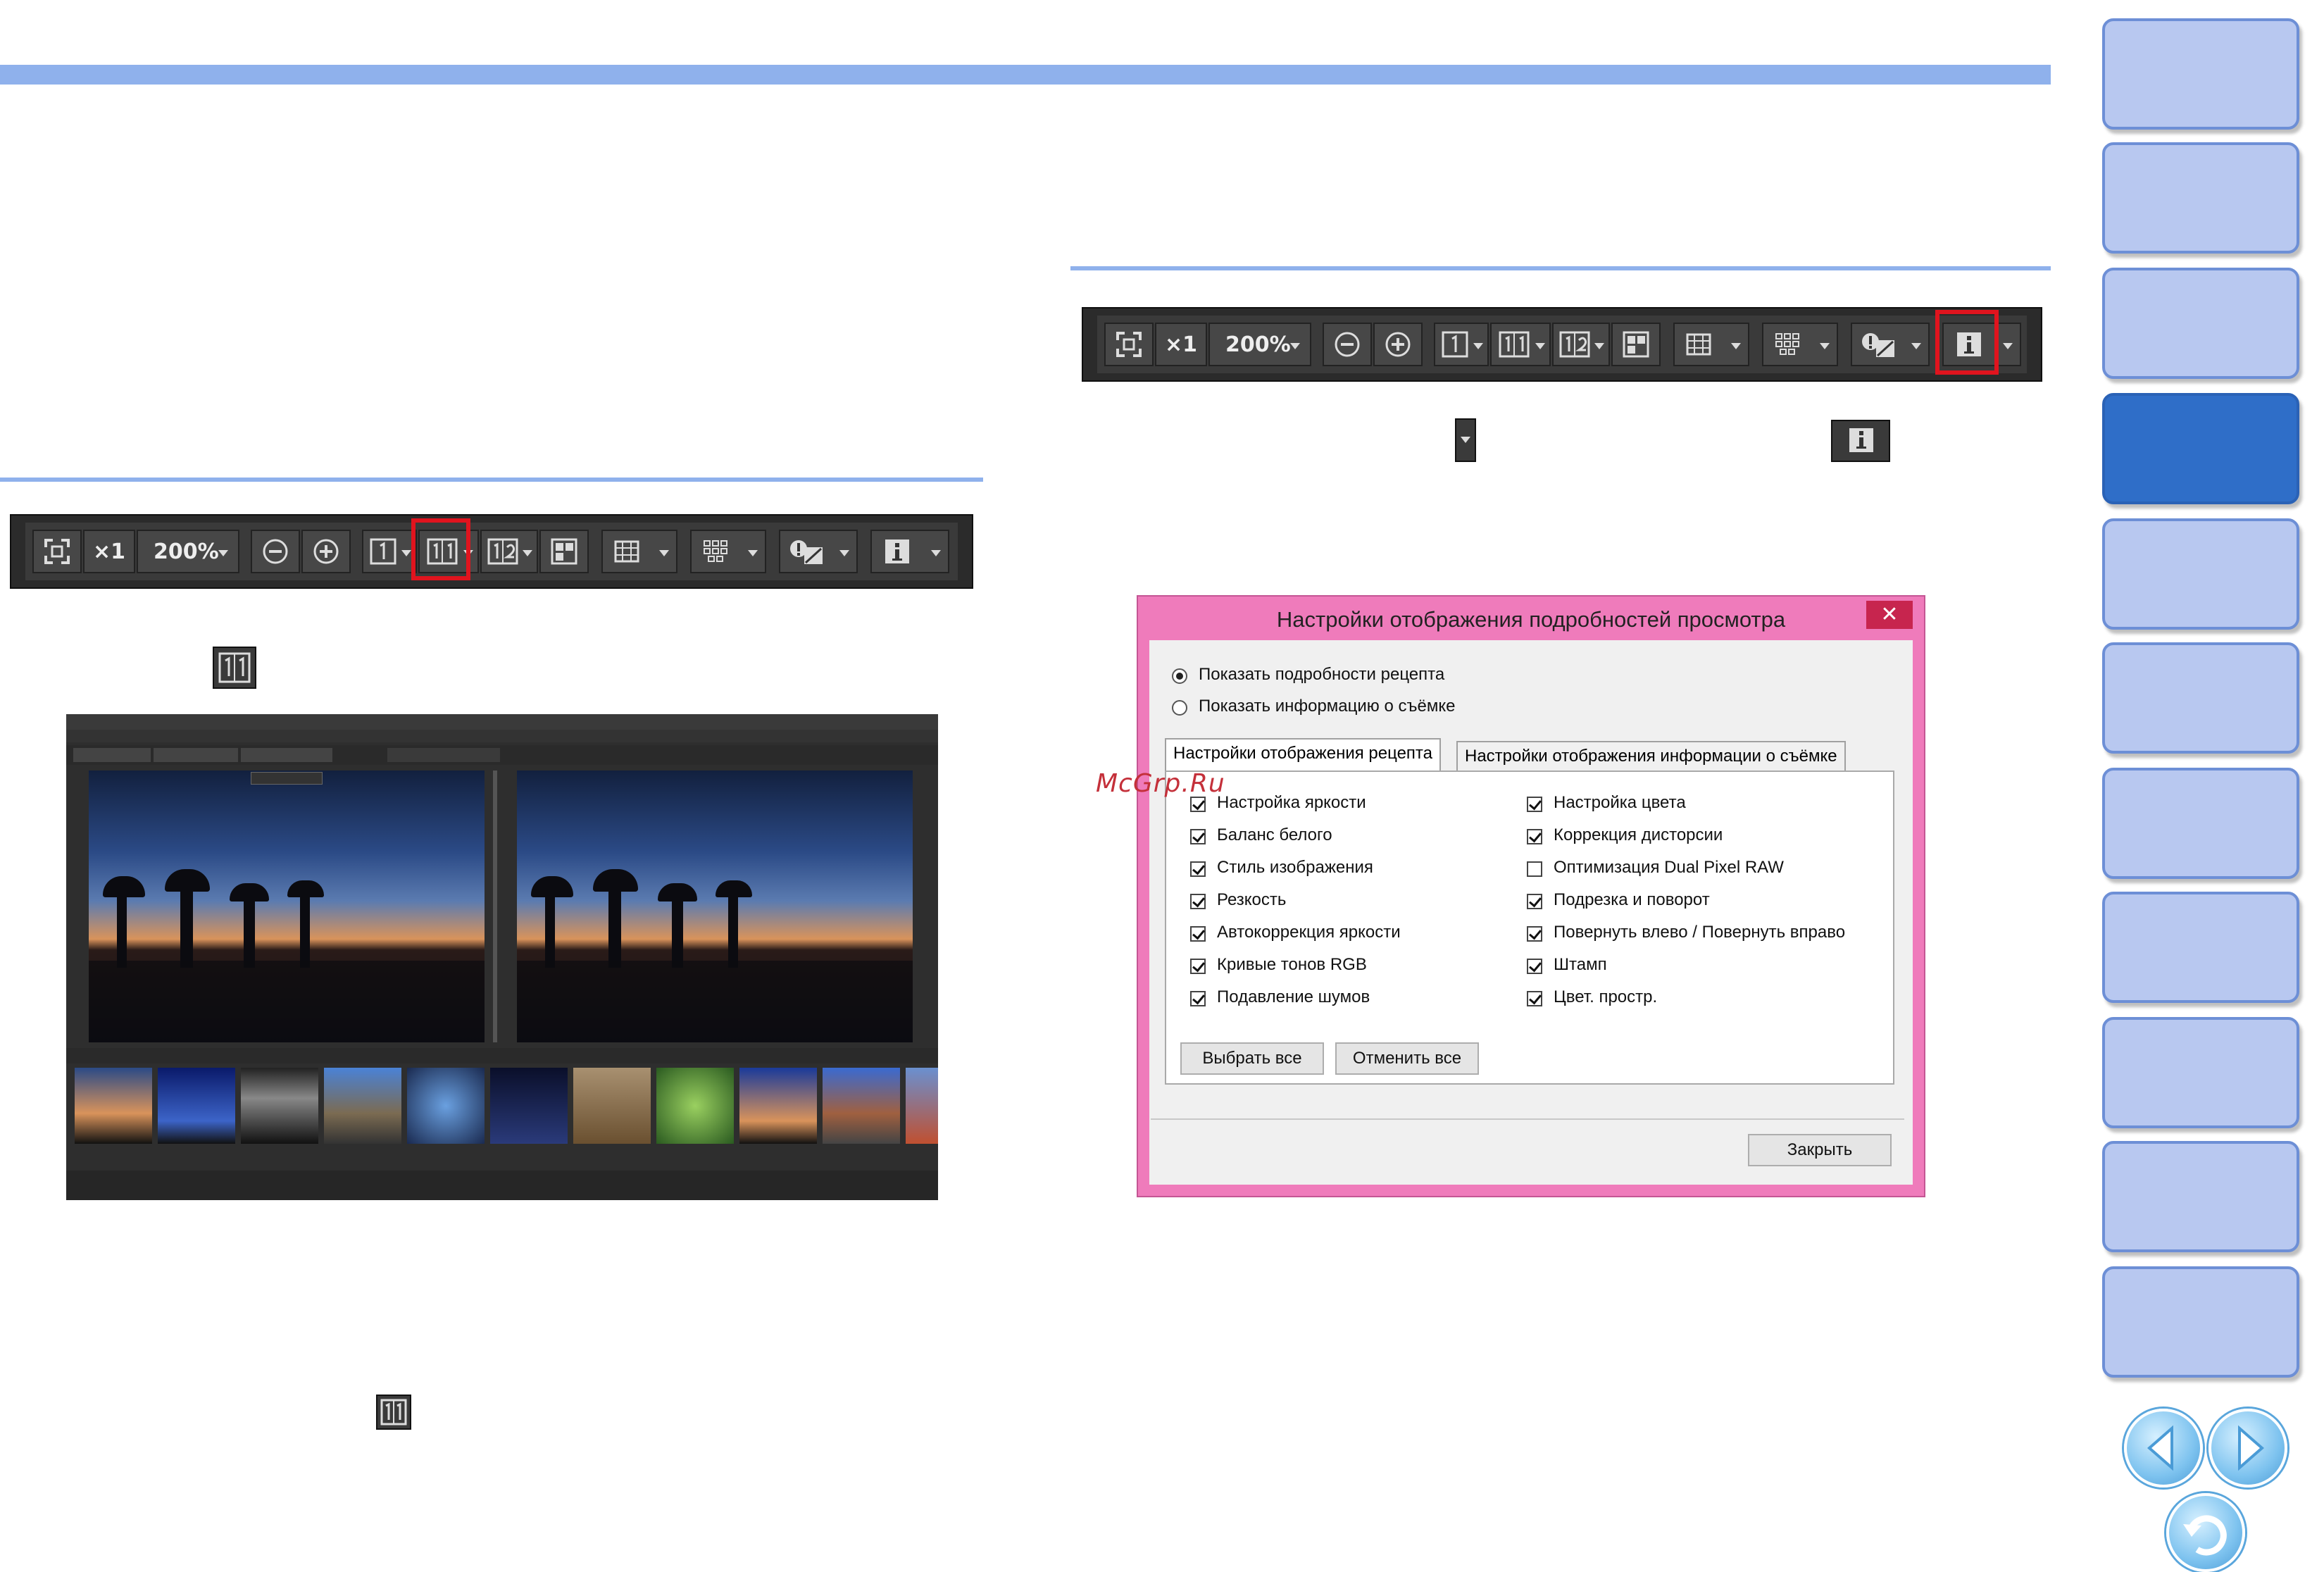  I want to click on next-page-button, so click(2248, 1448).